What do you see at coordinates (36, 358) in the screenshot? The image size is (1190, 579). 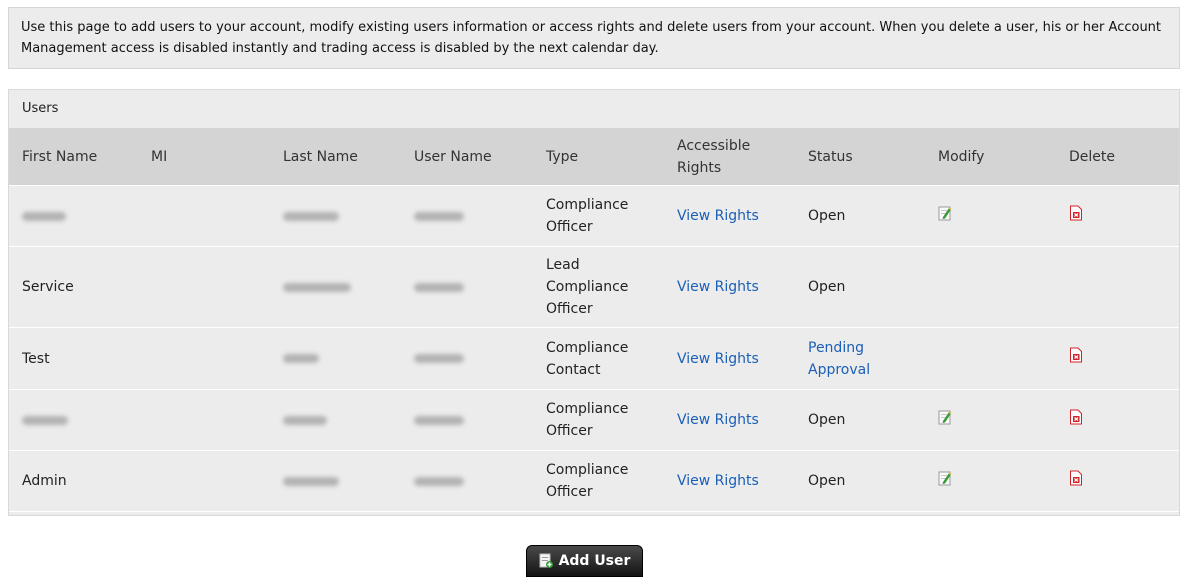 I see `cell-first-name-text: Test` at bounding box center [36, 358].